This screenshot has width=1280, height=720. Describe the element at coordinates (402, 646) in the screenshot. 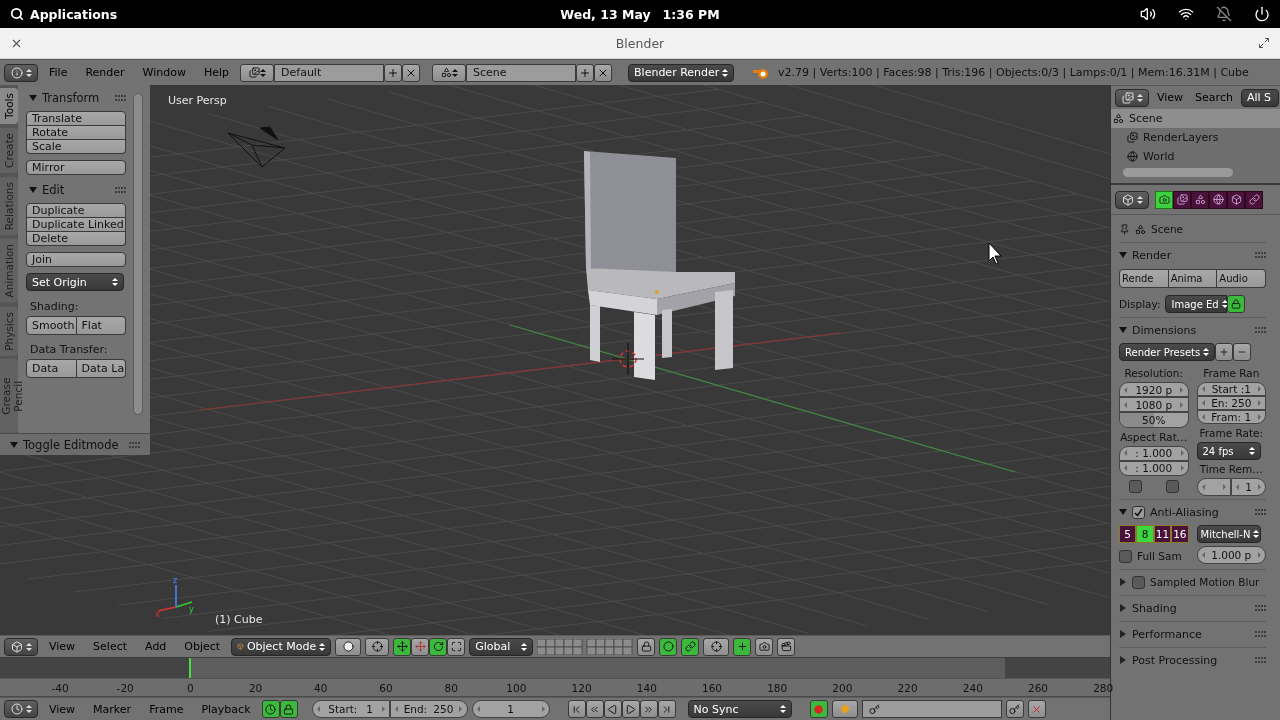

I see `manipulator-toggle-button` at that location.